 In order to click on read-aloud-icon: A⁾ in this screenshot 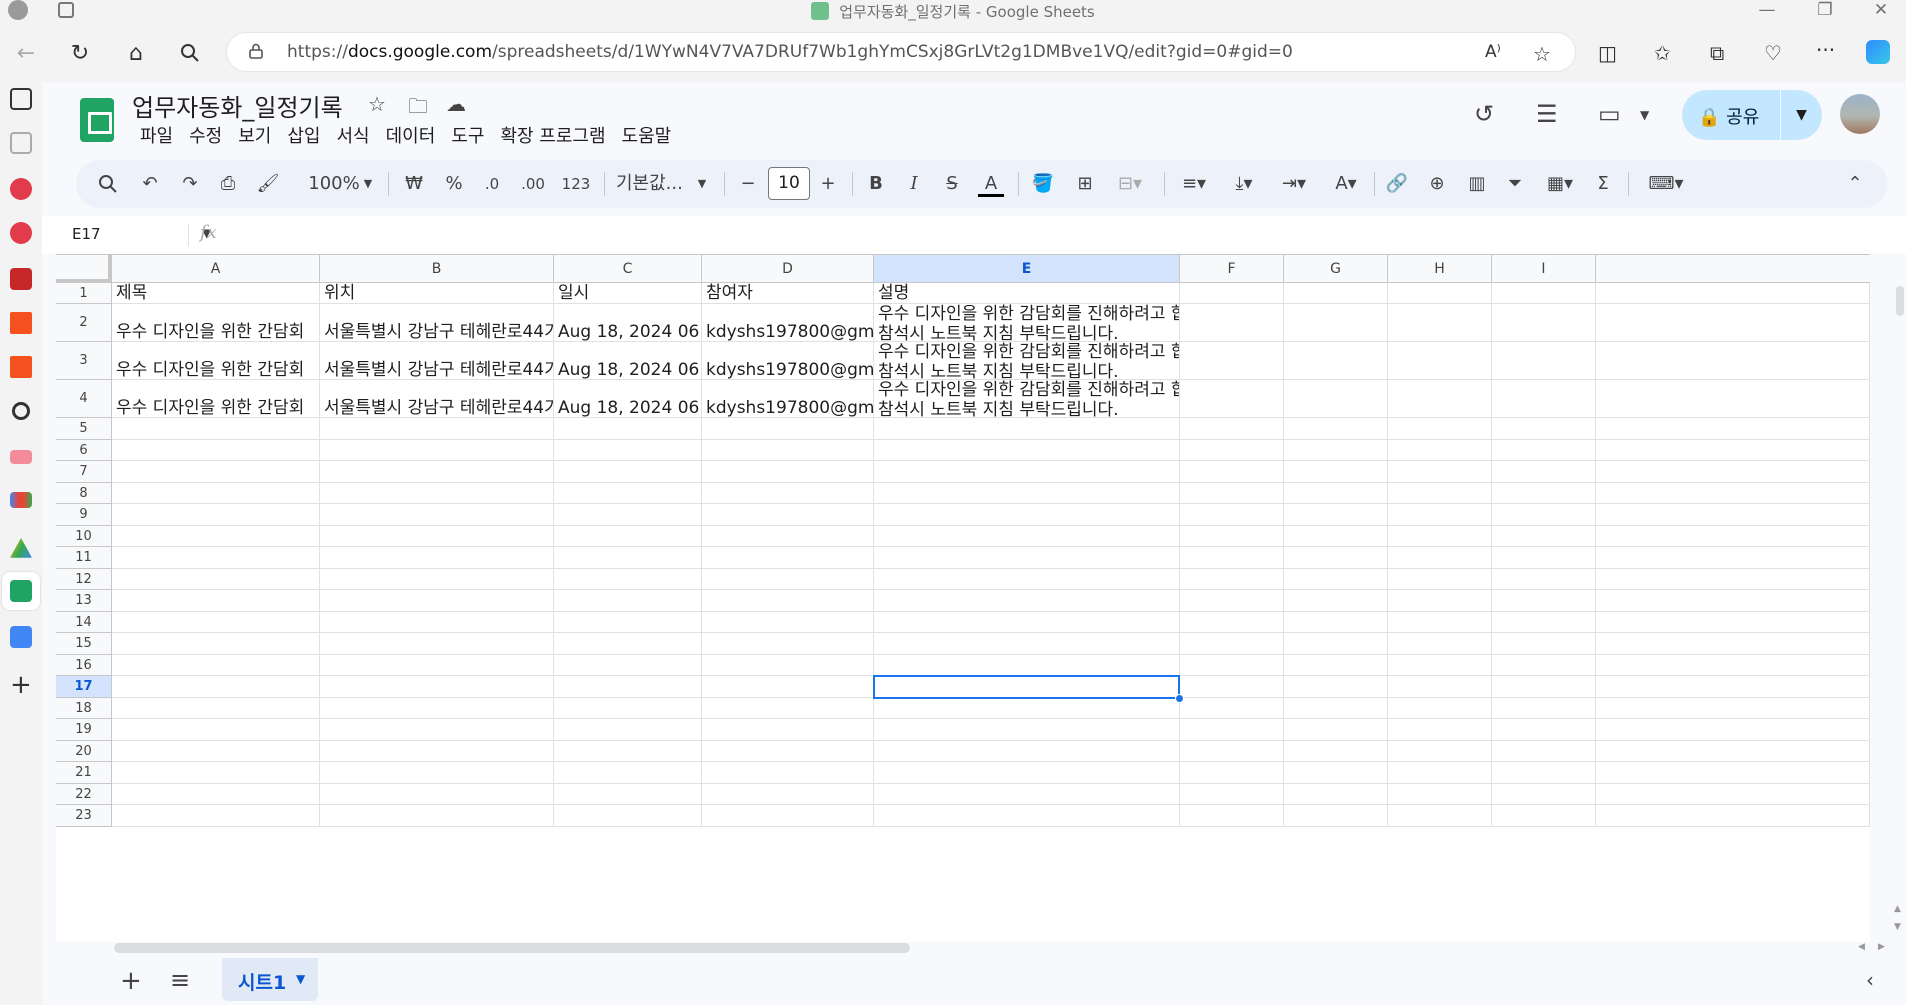, I will do `click(1493, 52)`.